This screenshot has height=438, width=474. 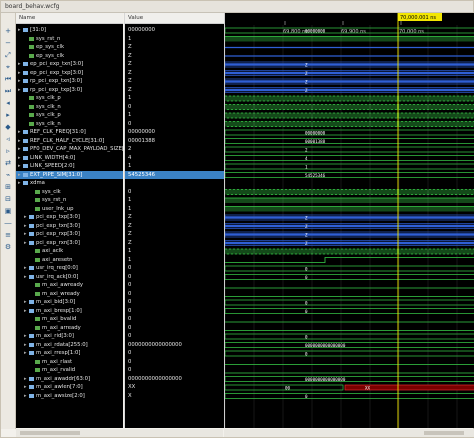 I want to click on expand-icon: ⊞, so click(x=8, y=187).